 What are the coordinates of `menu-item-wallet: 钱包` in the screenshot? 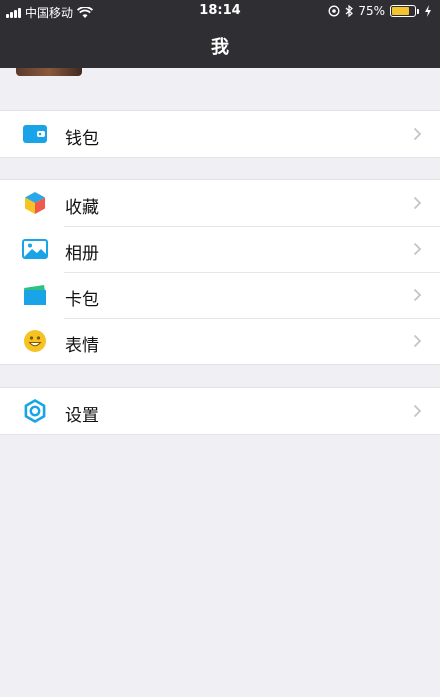 It's located at (220, 134).